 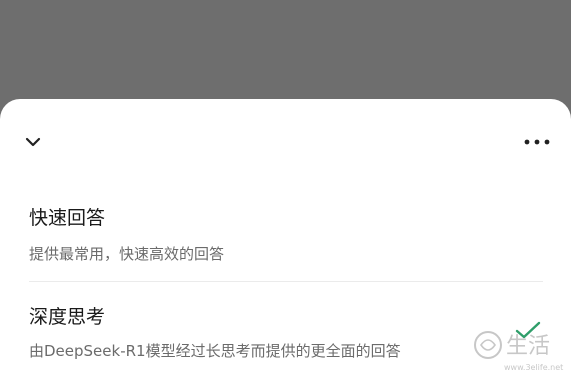 What do you see at coordinates (286, 281) in the screenshot?
I see `divider` at bounding box center [286, 281].